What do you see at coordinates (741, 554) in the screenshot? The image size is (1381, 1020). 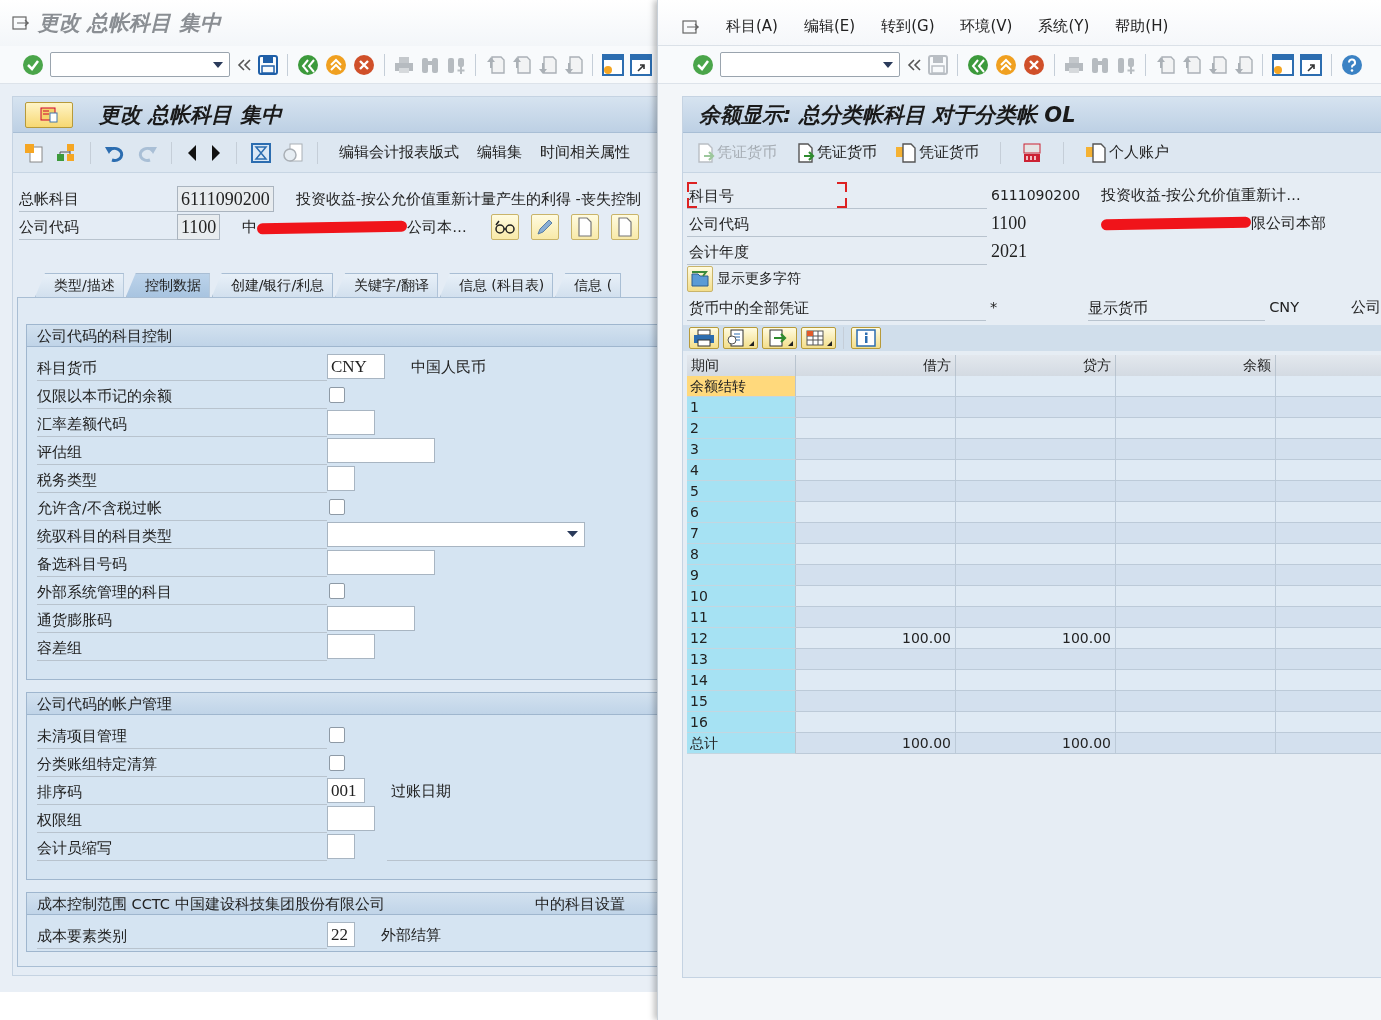 I see `period-cell: 8` at bounding box center [741, 554].